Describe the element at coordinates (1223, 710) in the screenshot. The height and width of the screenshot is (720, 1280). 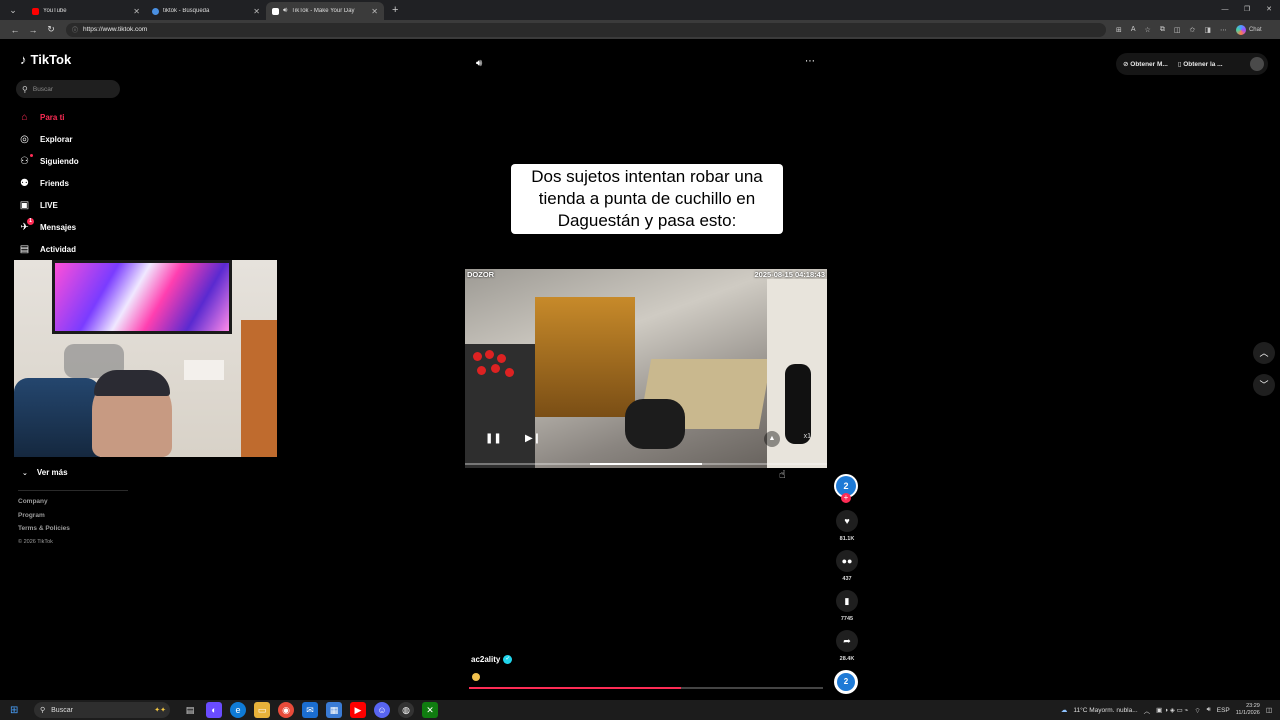
I see `language-indicator: ESP` at that location.